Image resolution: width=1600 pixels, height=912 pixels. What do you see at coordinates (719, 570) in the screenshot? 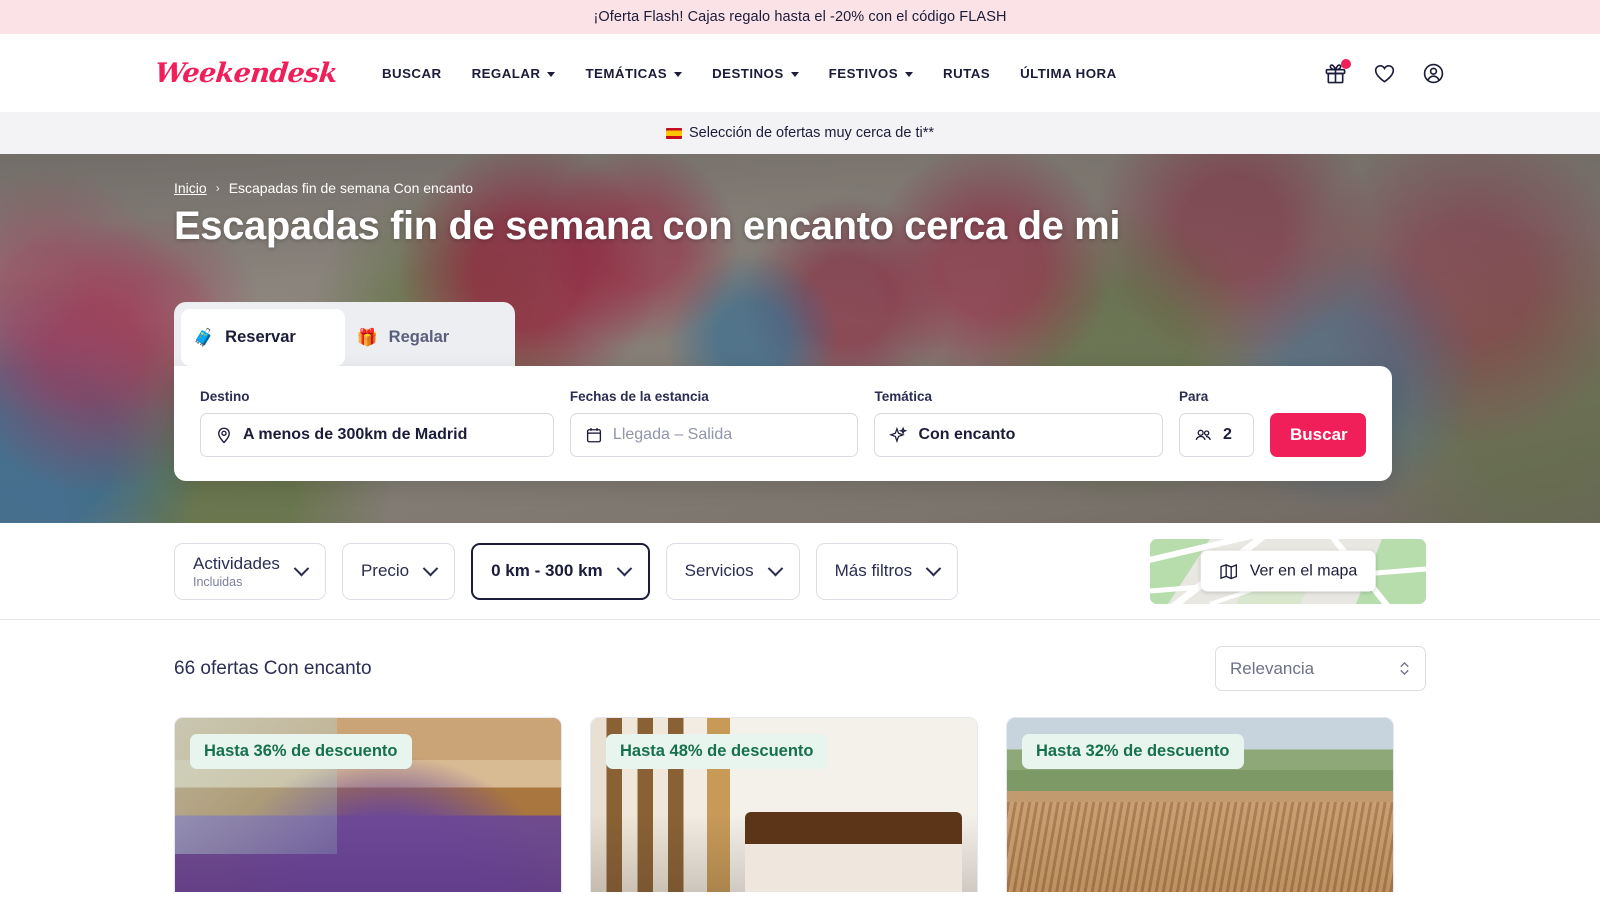
I see `filter-label: Servicios` at bounding box center [719, 570].